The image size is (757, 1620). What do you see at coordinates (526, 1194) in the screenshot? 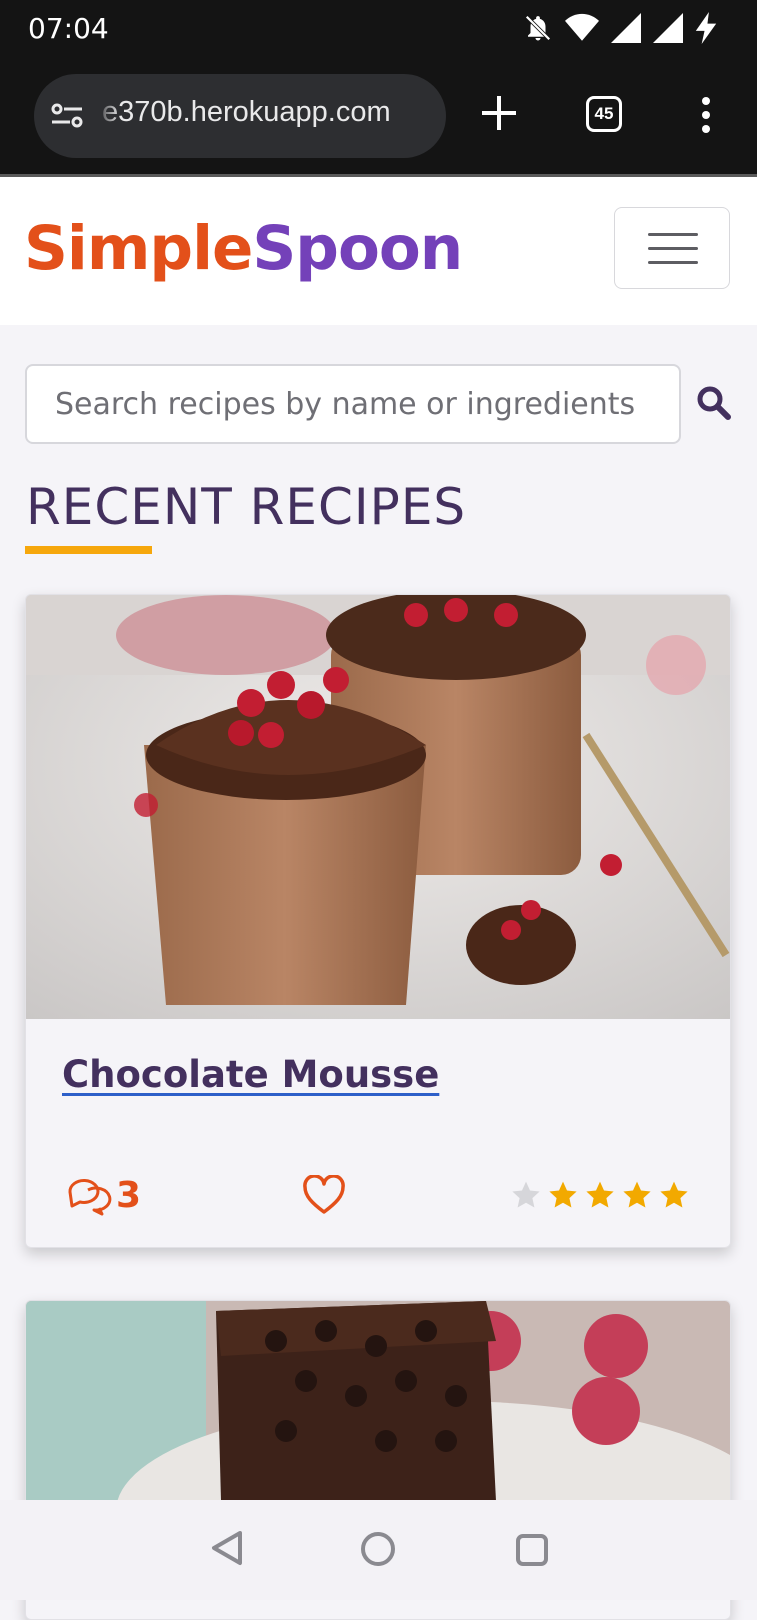
I see `star-empty-icon` at bounding box center [526, 1194].